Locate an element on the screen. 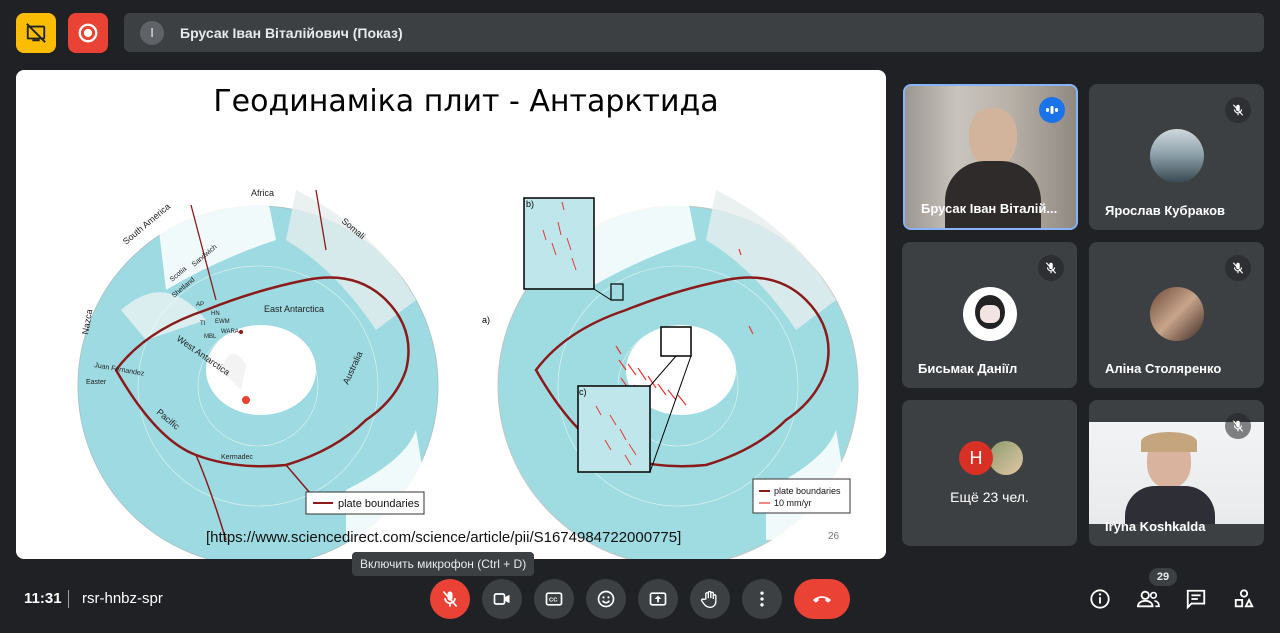 The height and width of the screenshot is (633, 1280). present-screen-button is located at coordinates (658, 599).